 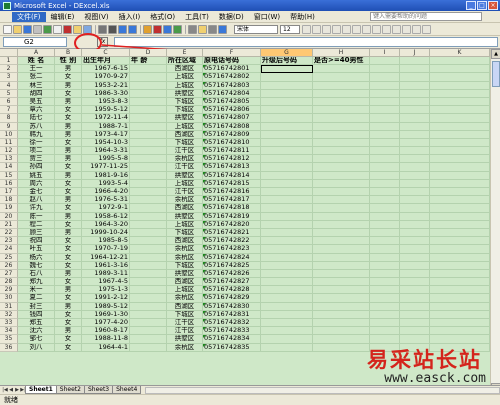 I want to click on data-cell: 05716742823, so click(x=232, y=249).